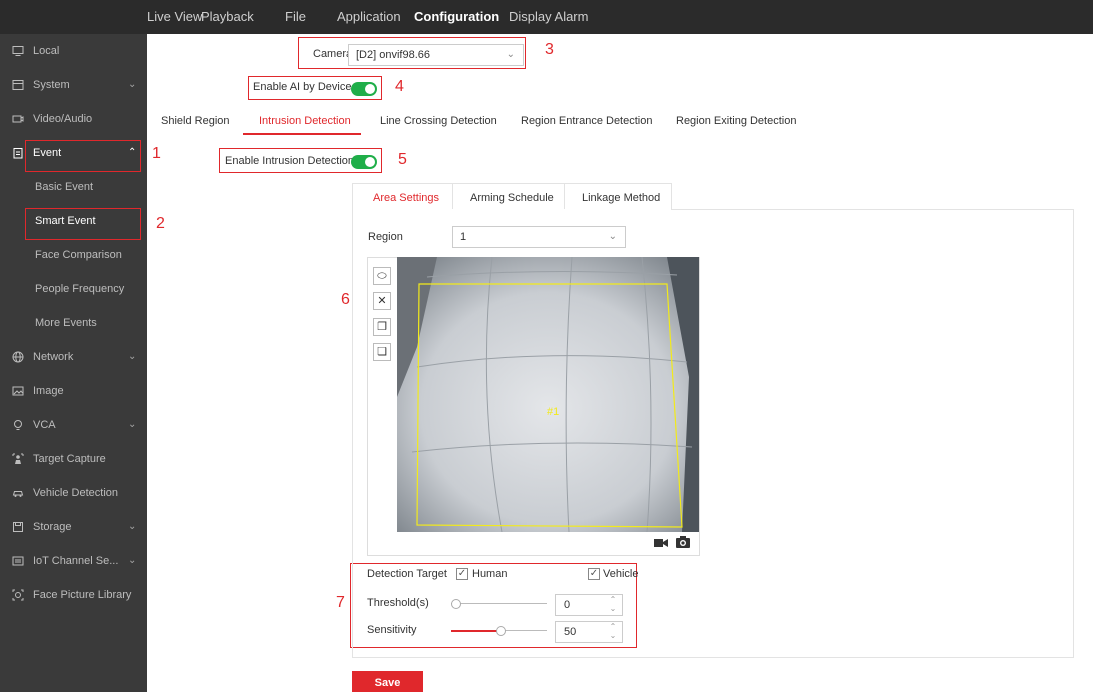 This screenshot has height=692, width=1093. What do you see at coordinates (407, 574) in the screenshot?
I see `detection-target-label: Detection Target` at bounding box center [407, 574].